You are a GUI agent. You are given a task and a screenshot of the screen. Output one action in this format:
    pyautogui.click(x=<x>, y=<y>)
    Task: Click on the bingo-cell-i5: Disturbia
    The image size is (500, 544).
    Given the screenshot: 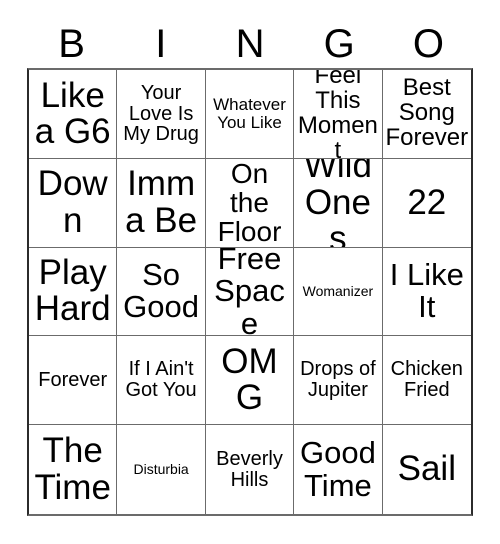 What is the action you would take?
    pyautogui.click(x=161, y=469)
    